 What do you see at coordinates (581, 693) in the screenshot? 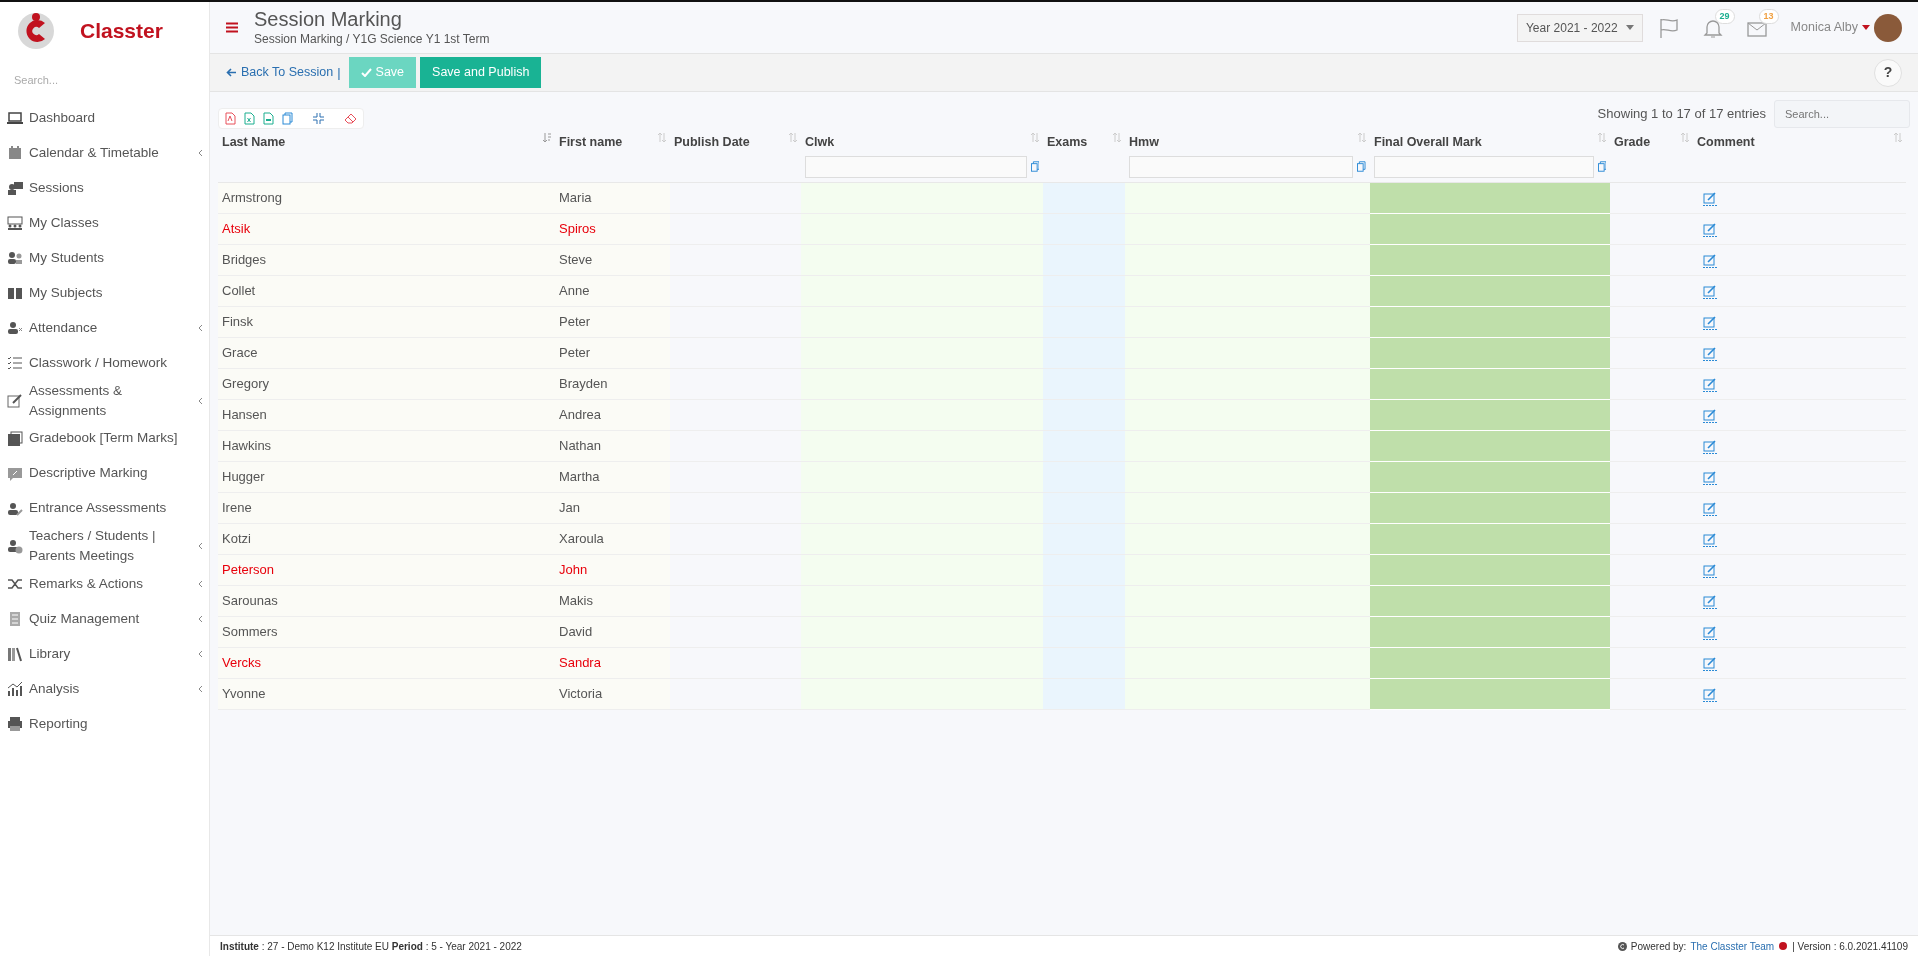
I see `table-cell: Victoria` at bounding box center [581, 693].